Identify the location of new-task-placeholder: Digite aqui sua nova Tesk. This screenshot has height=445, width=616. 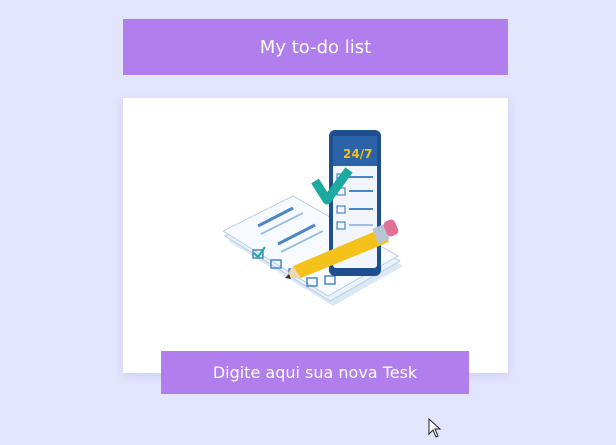
(315, 372).